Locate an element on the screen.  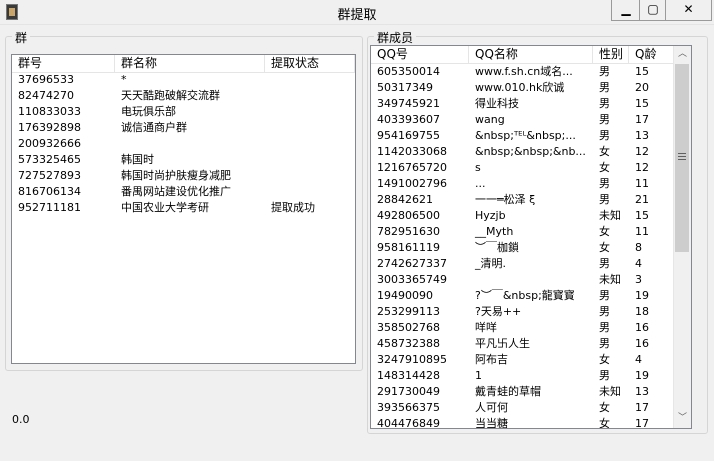
table-row: 253299113 ?天易++ 男 18 is located at coordinates (522, 312).